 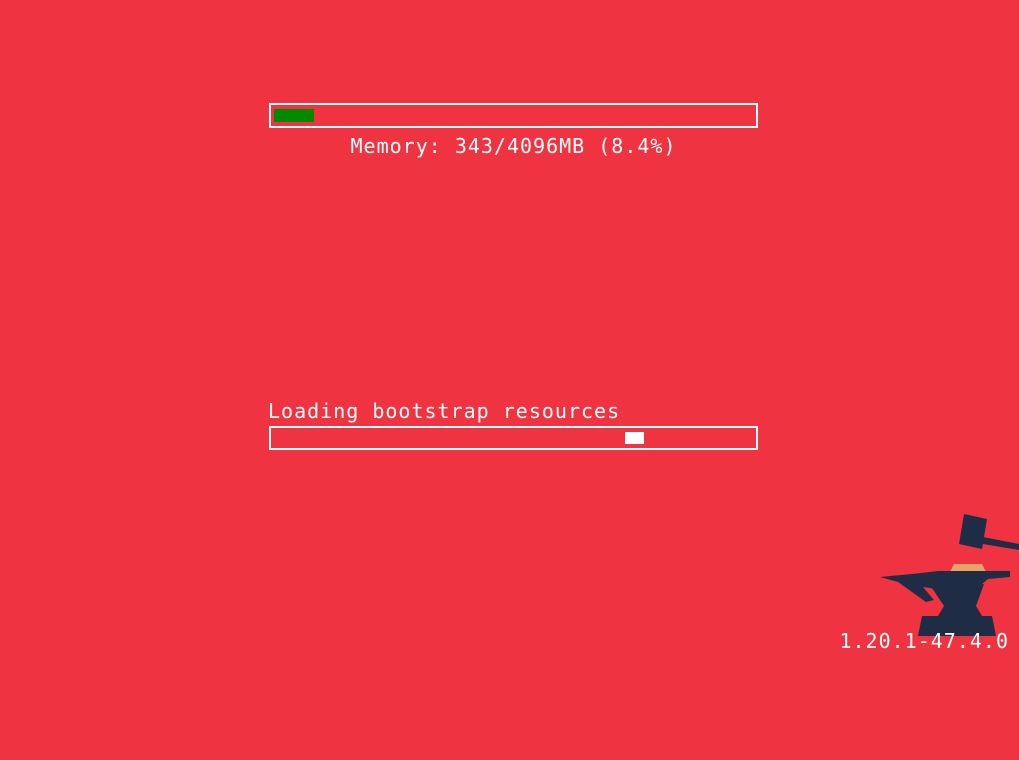 What do you see at coordinates (924, 641) in the screenshot?
I see `version-label: 1.20.1-47.4.0` at bounding box center [924, 641].